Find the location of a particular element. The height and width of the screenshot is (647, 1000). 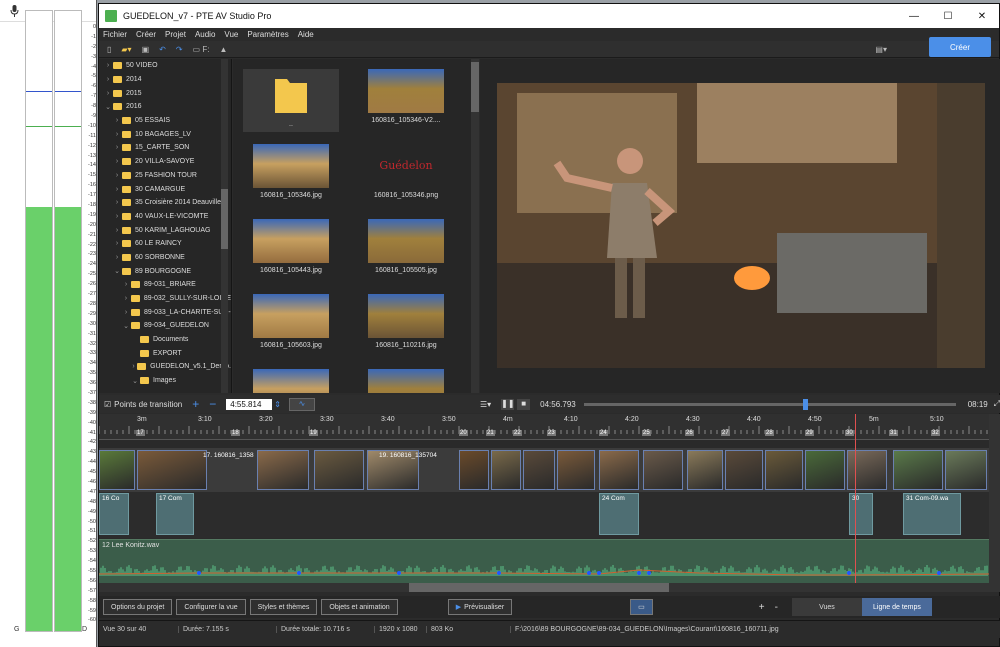

tree-item: › 2014 is located at coordinates (165, 80).